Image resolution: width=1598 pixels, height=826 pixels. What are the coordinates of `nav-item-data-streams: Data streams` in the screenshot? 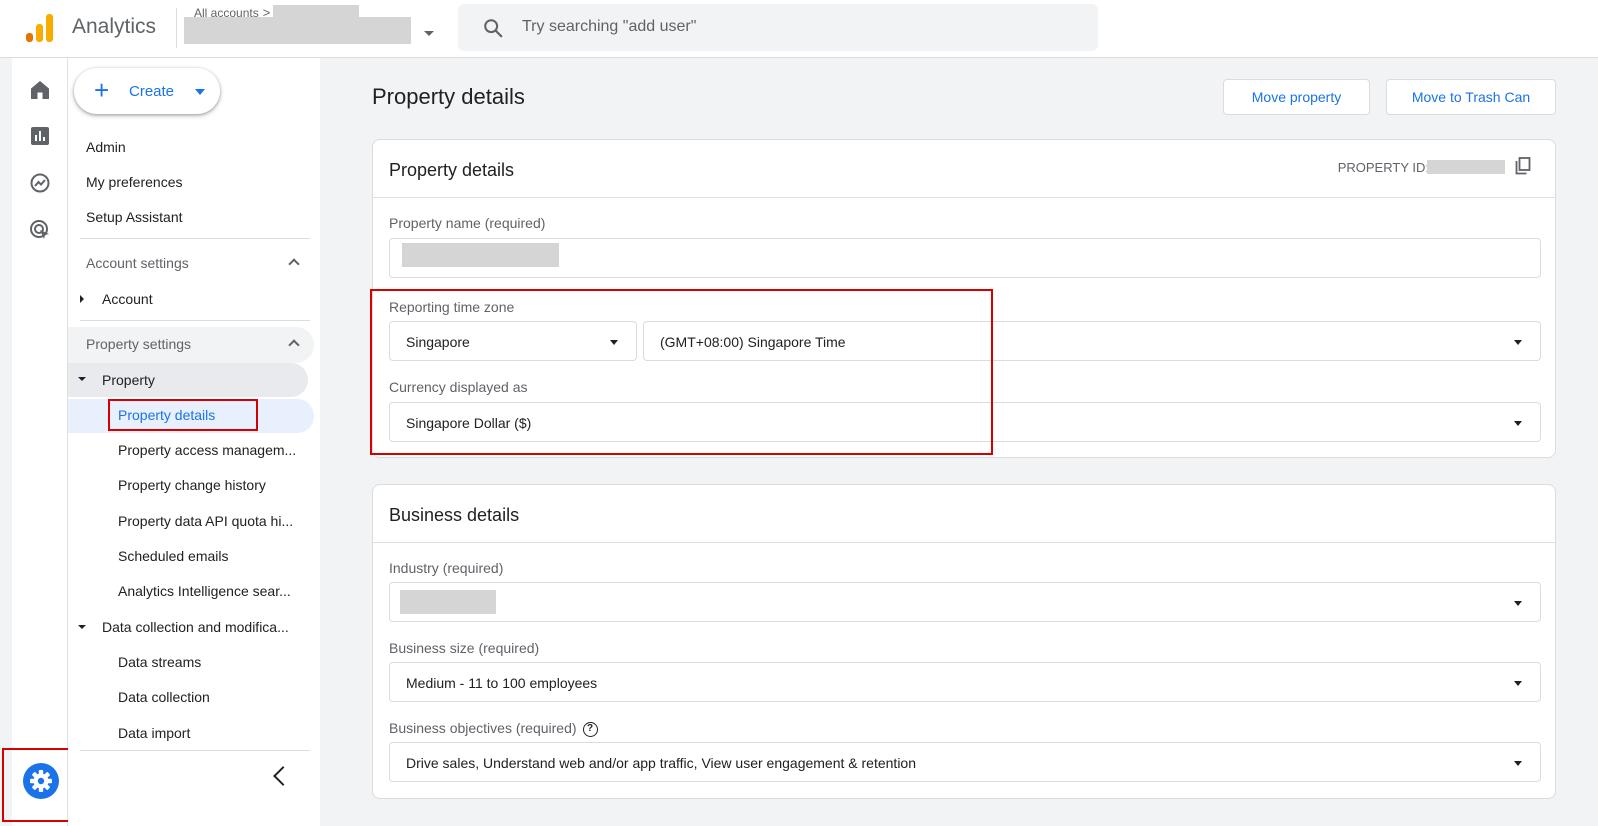 It's located at (213, 662).